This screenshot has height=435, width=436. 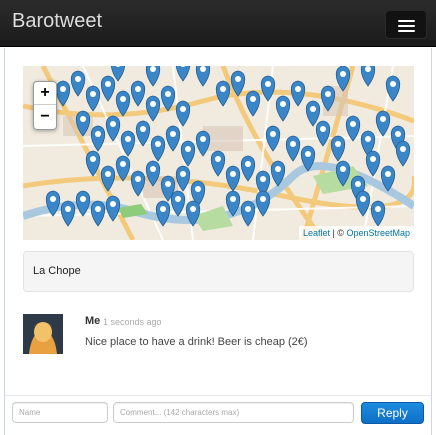 I want to click on reply-button: Reply, so click(x=392, y=413).